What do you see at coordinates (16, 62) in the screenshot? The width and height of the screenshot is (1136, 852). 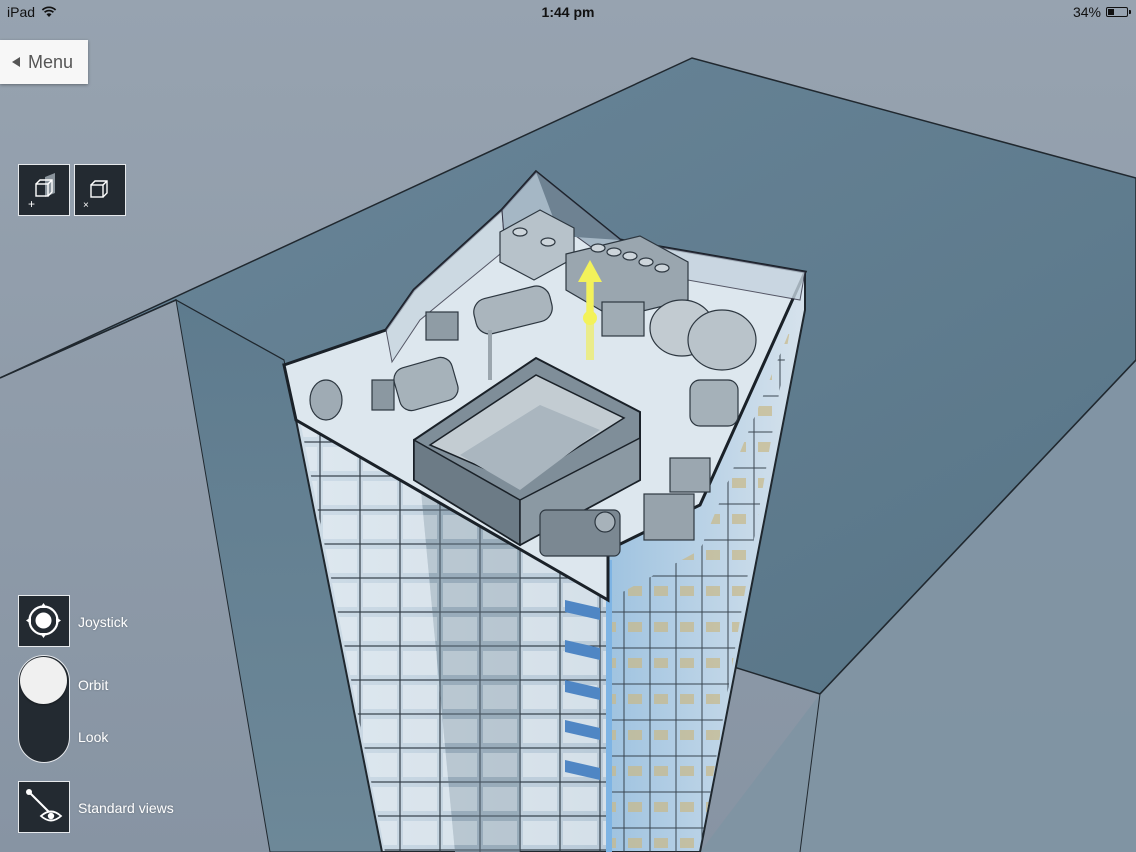 I see `back-triangle-icon` at bounding box center [16, 62].